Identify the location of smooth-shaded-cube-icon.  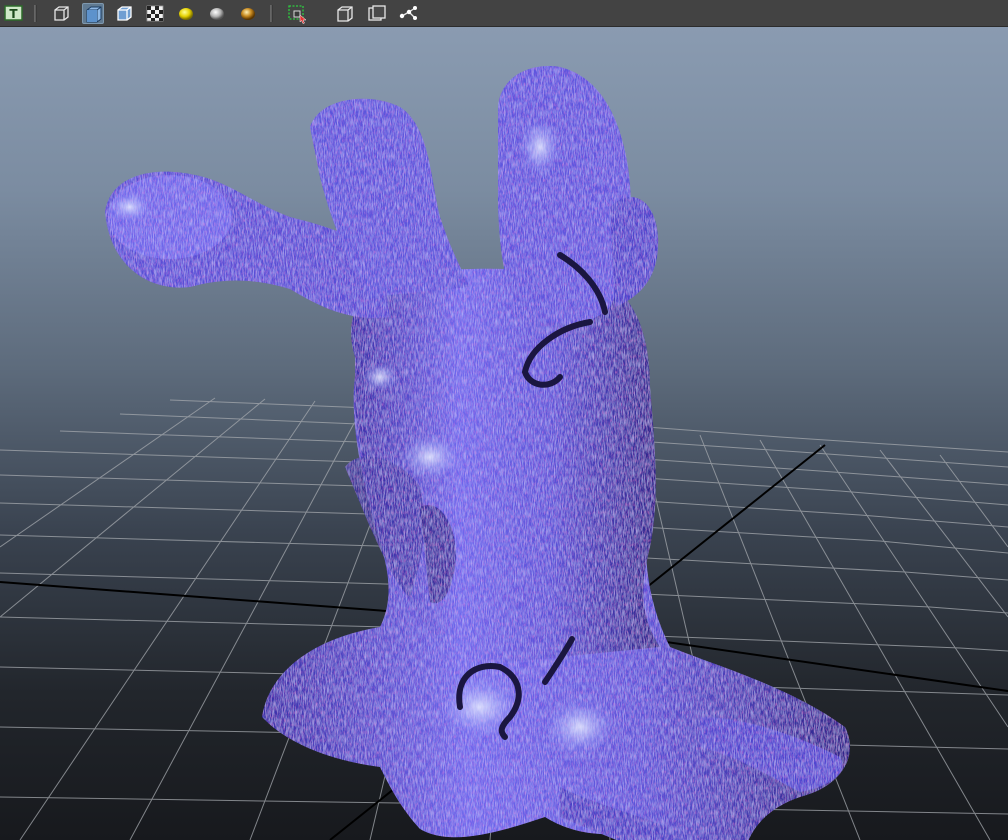
(94, 14).